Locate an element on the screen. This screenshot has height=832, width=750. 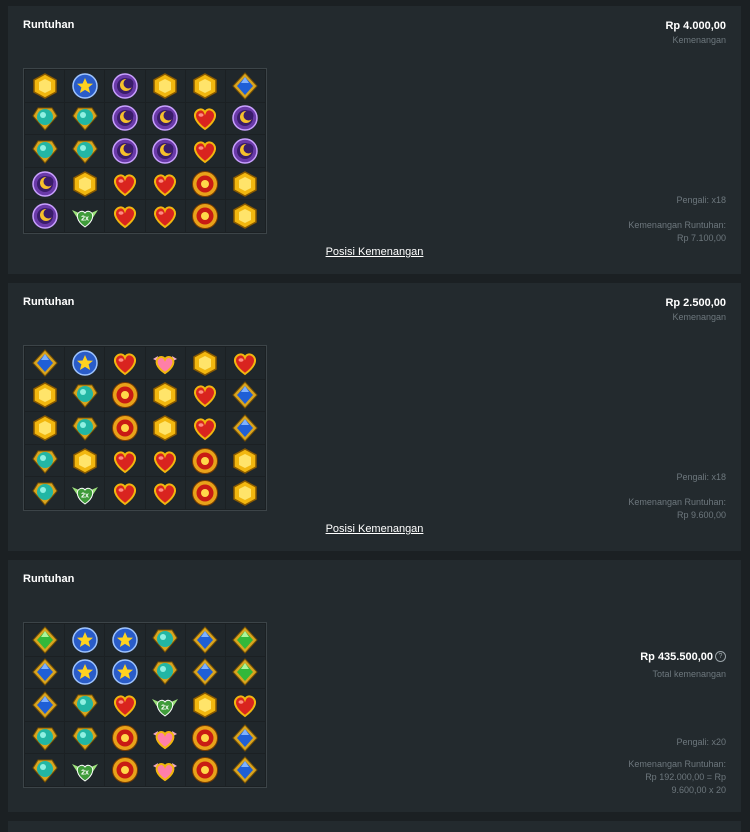
cascade-win-value: Rp 9.600,00 is located at coordinates (701, 515).